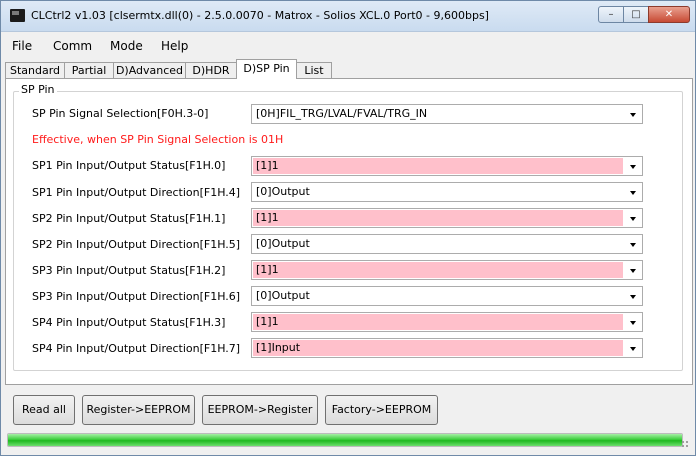 The width and height of the screenshot is (696, 456). Describe the element at coordinates (129, 165) in the screenshot. I see `sp1-status-label: SP1 Pin Input/Output Status[F1H.0]` at that location.